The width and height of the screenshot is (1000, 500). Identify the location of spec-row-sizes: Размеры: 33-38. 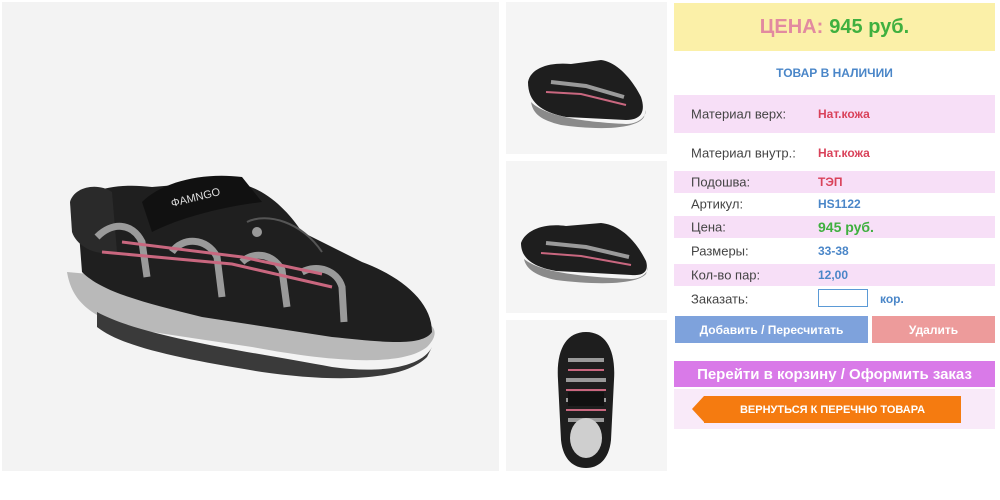
(834, 251).